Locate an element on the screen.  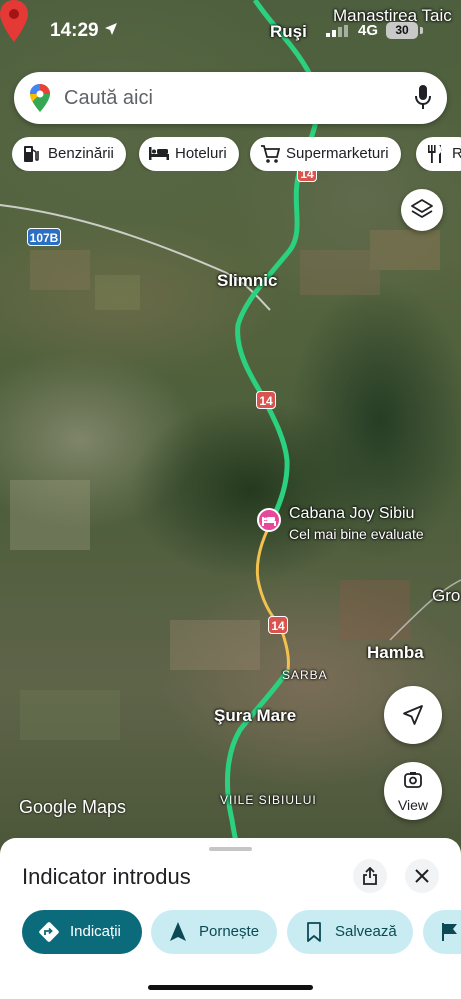
search-bar: Caută aici is located at coordinates (230, 98).